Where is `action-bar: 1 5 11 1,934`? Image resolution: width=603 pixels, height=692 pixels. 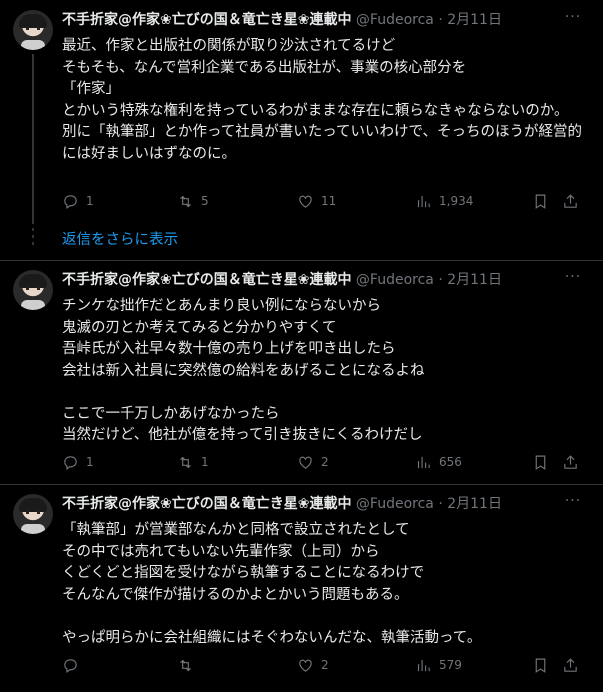 action-bar: 1 5 11 1,934 is located at coordinates (327, 201).